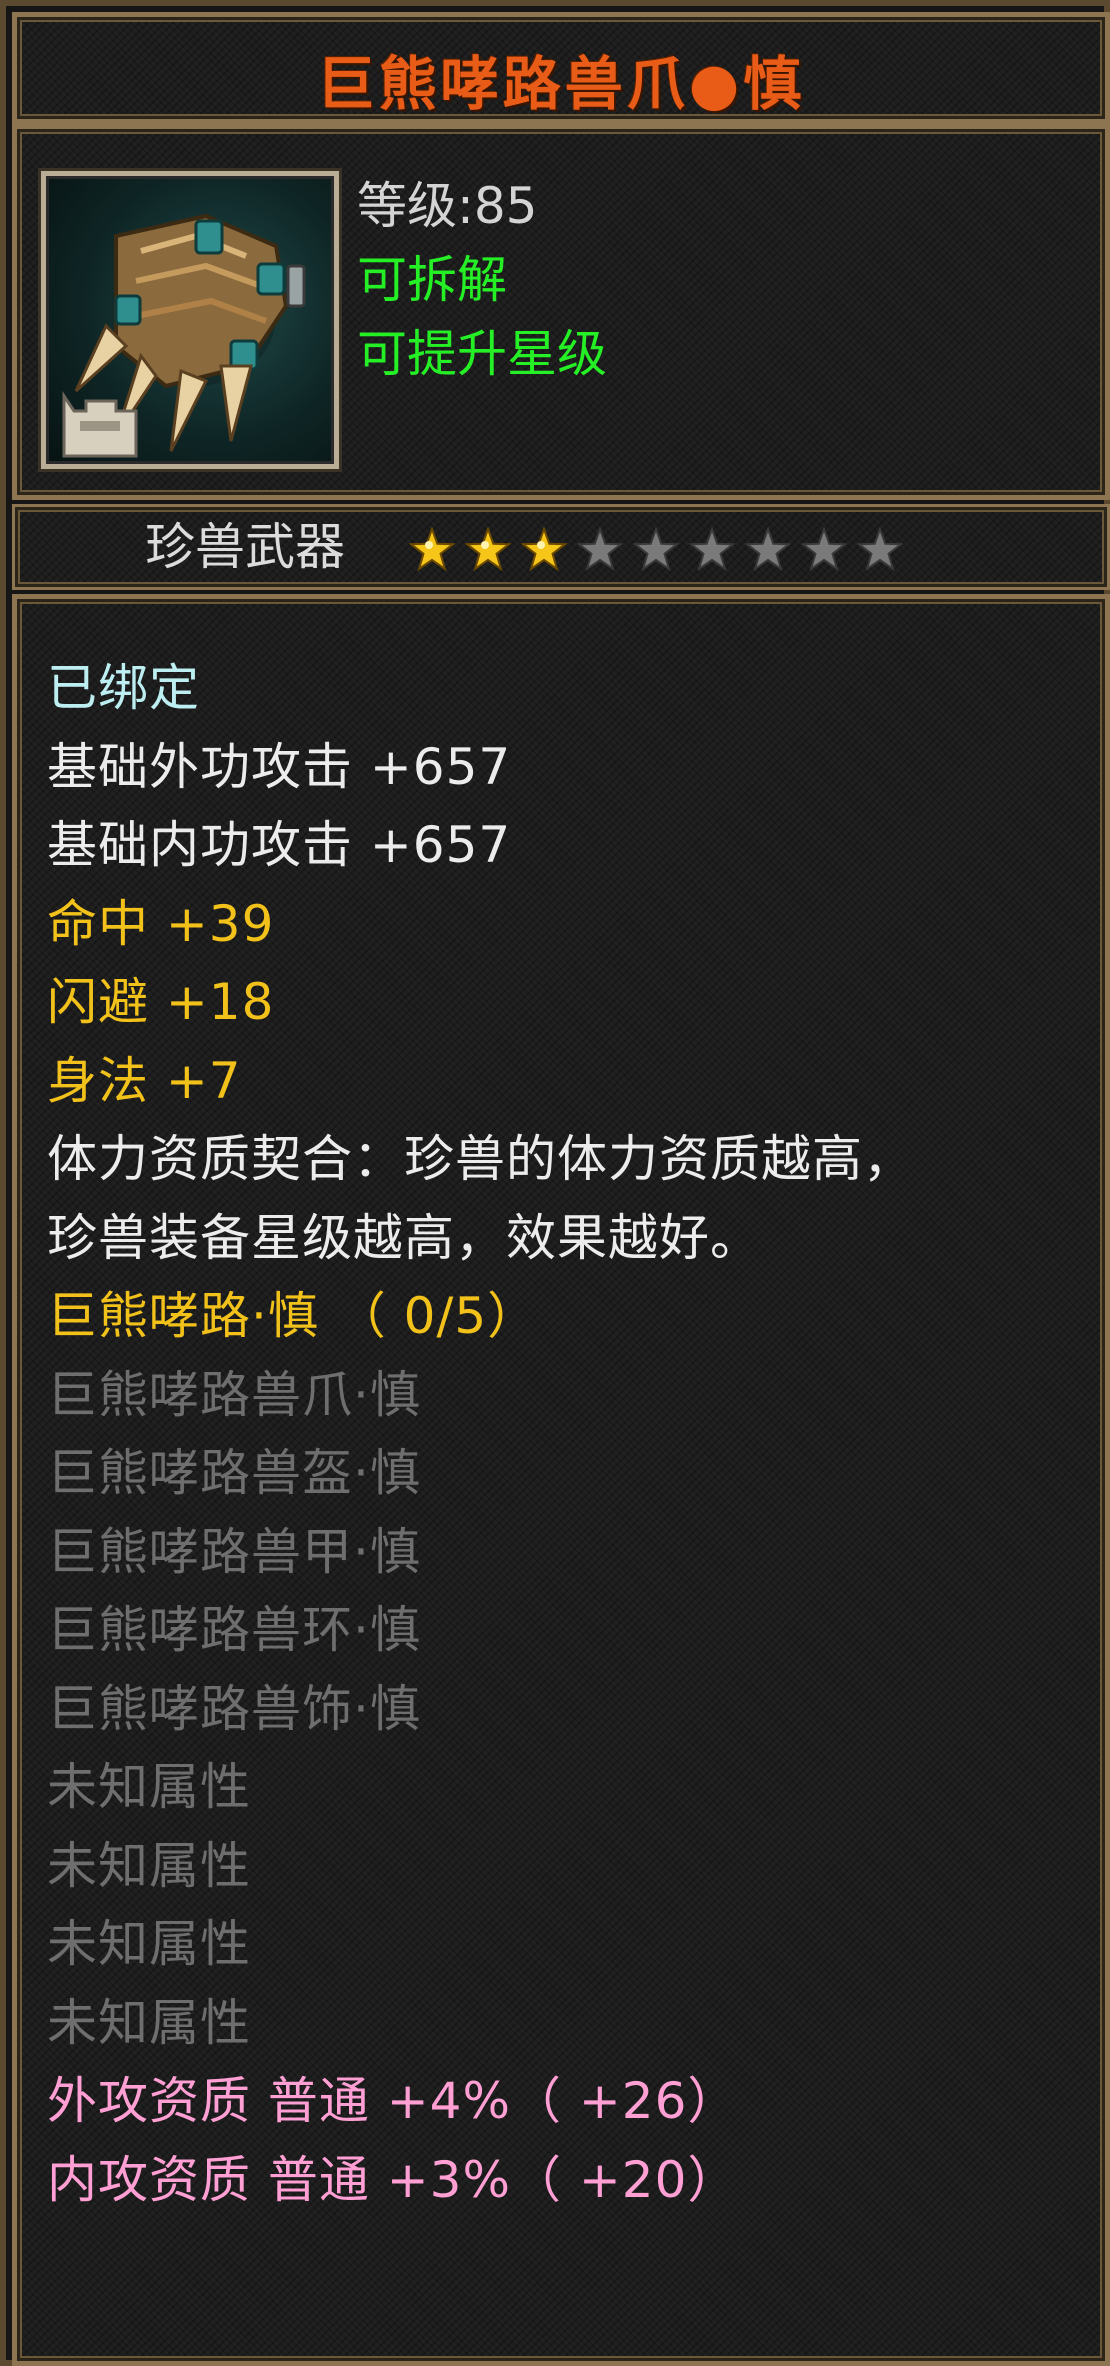 The width and height of the screenshot is (1110, 2366). I want to click on internal-attack-quality: 内攻资质 普通 +3%（ +20）, so click(393, 2179).